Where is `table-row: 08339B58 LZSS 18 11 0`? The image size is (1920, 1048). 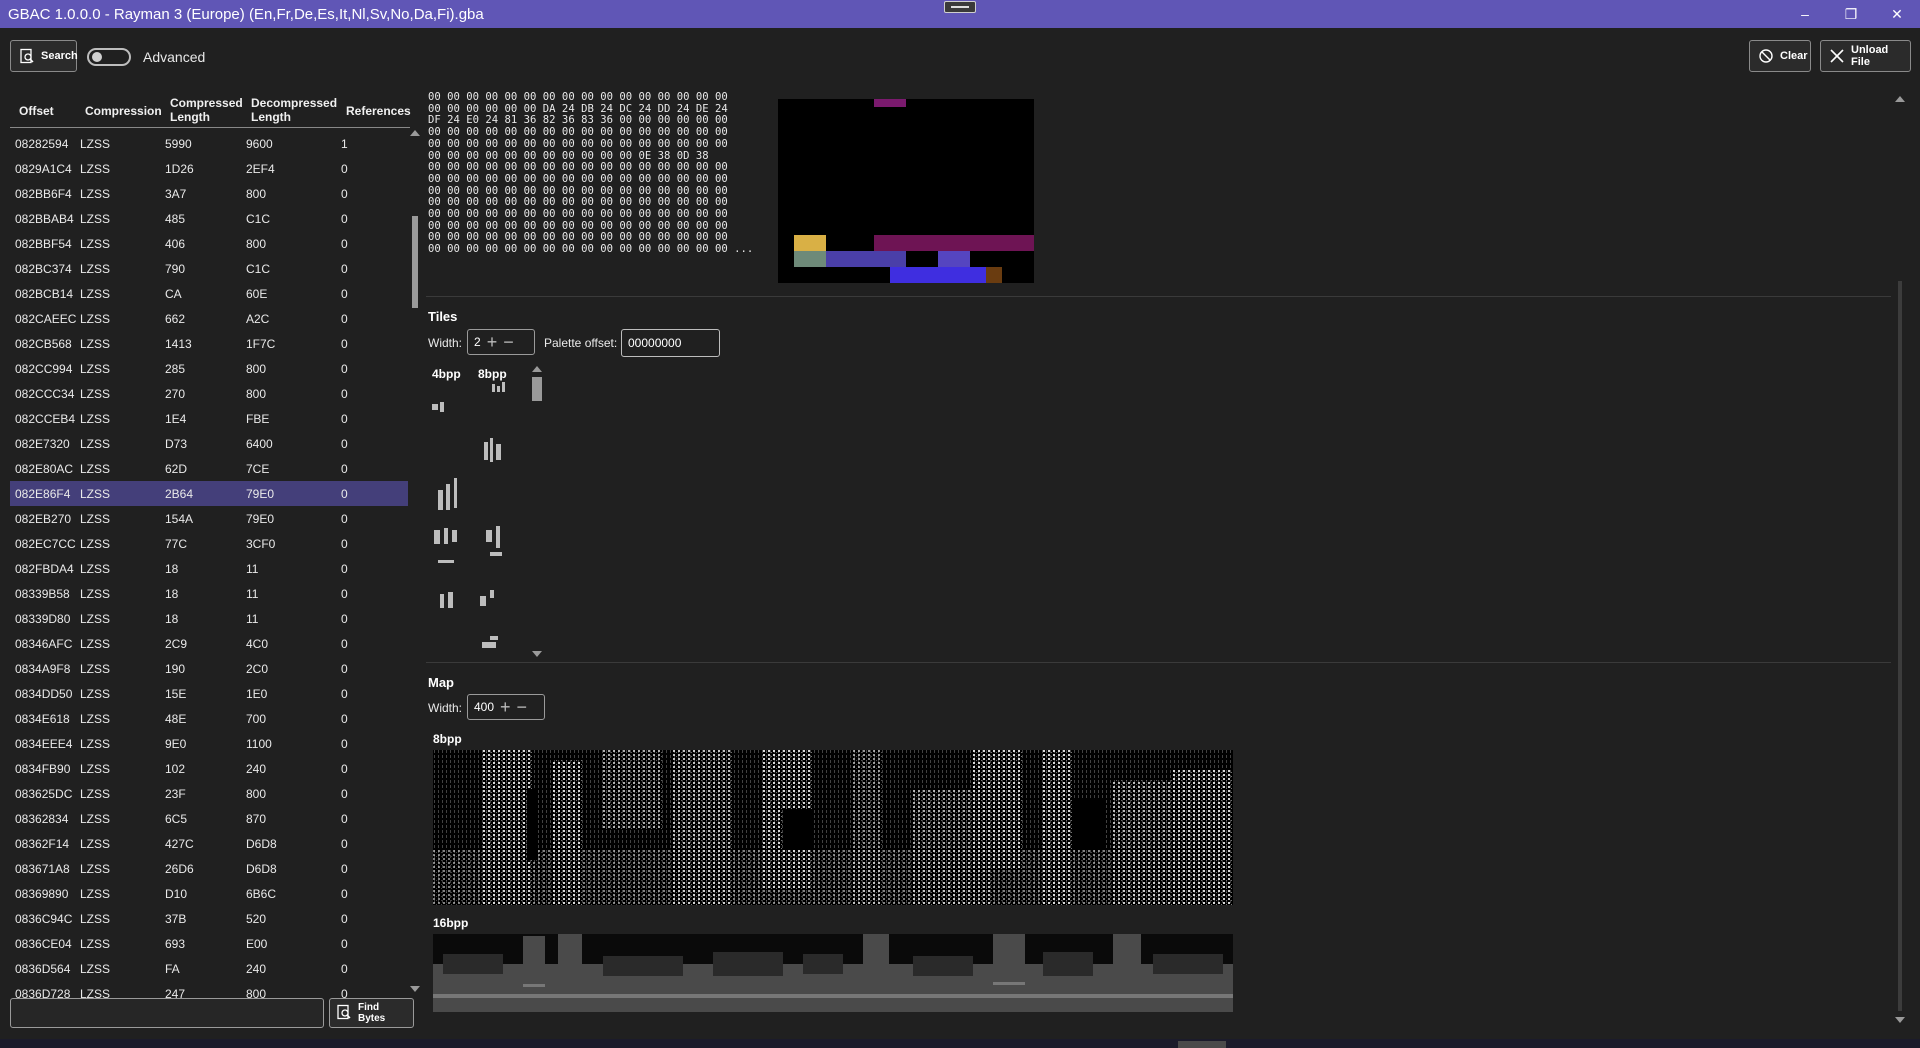
table-row: 08339B58 LZSS 18 11 0 is located at coordinates (209, 593).